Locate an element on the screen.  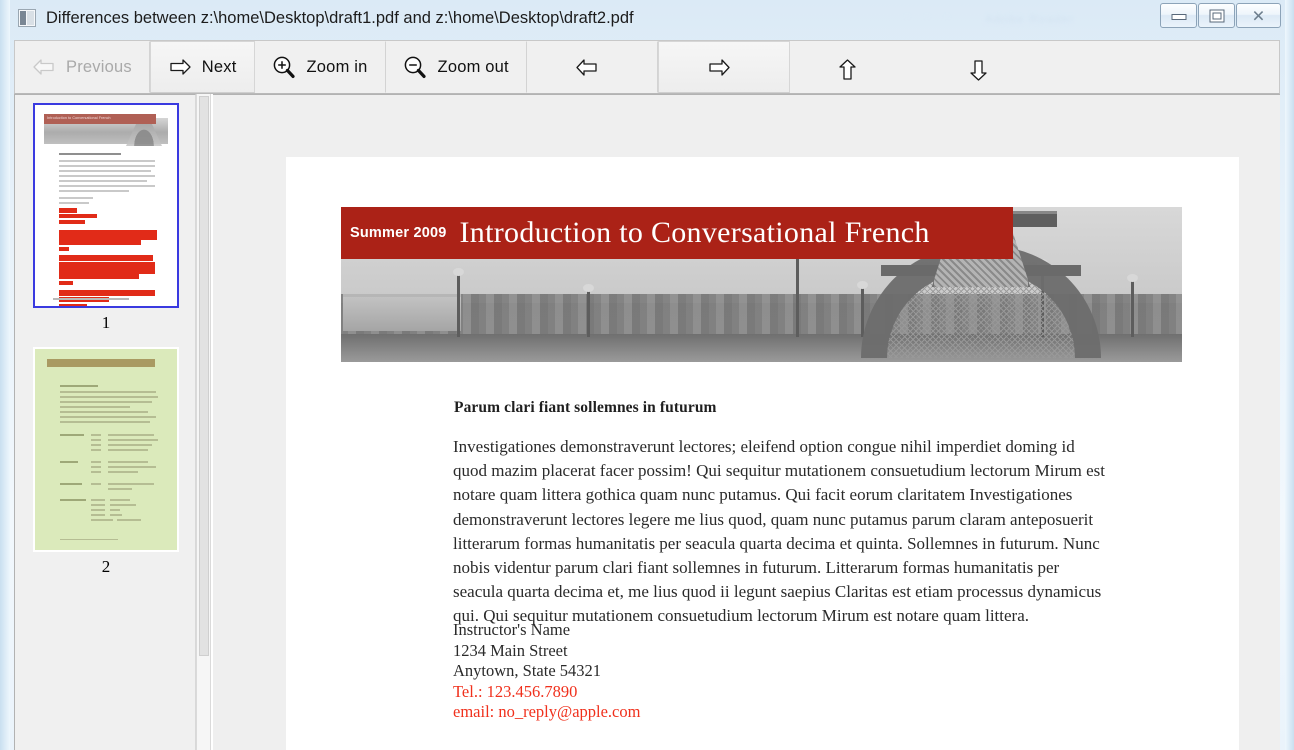
thumbnail-scrollbar is located at coordinates (203, 422).